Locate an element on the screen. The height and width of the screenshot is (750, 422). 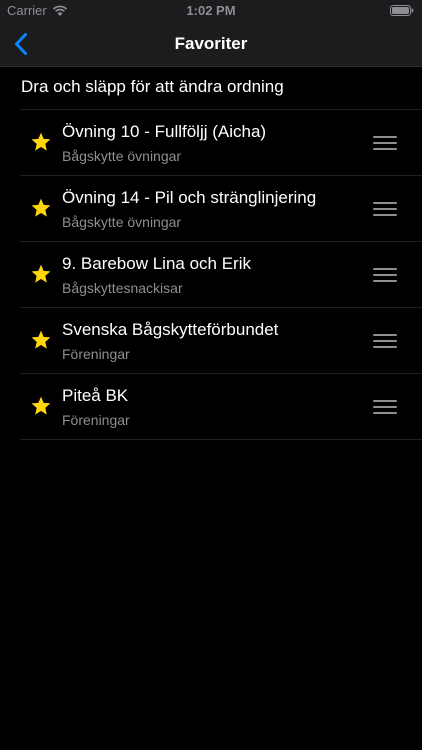
status-time: 1:02 PM is located at coordinates (211, 10).